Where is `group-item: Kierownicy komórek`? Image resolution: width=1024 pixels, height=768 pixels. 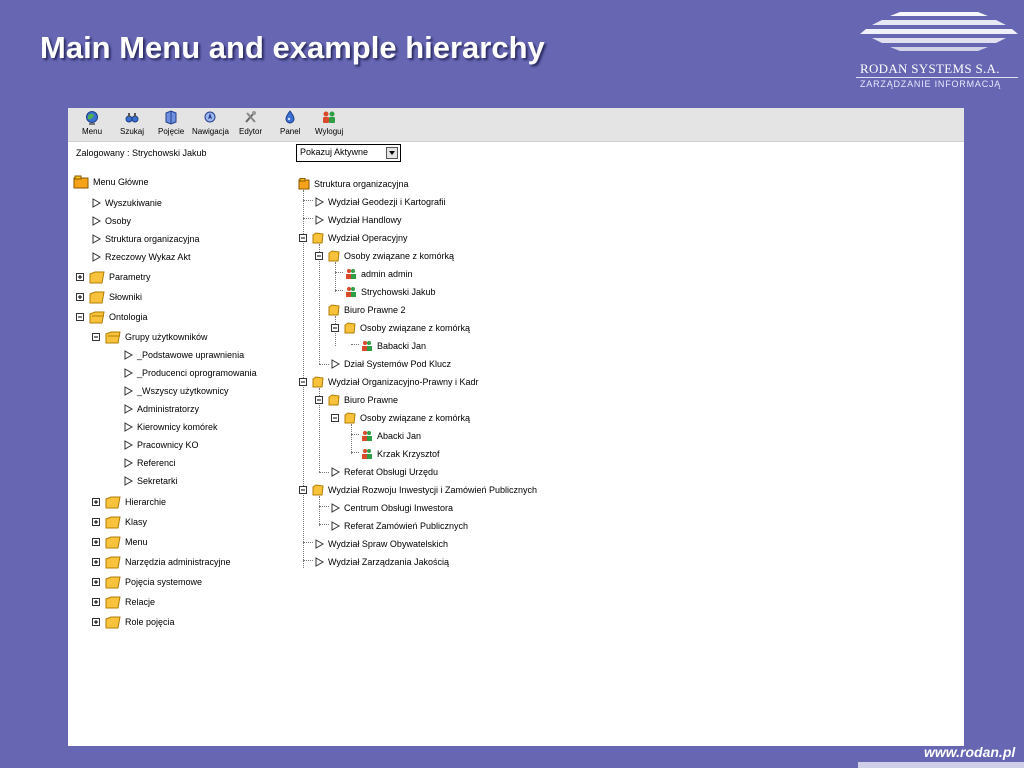 group-item: Kierownicy komórek is located at coordinates (171, 427).